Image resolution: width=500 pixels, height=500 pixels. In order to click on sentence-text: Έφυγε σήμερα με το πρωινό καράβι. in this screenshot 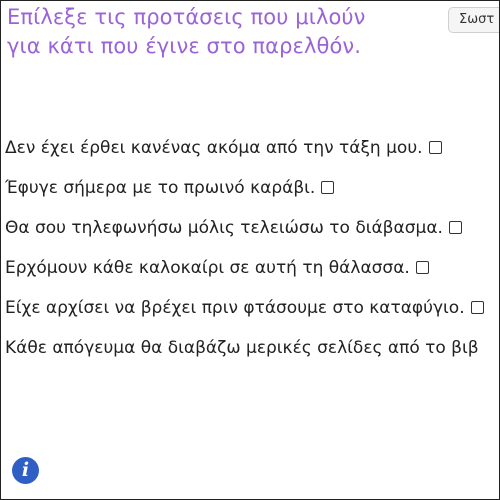, I will do `click(160, 187)`.